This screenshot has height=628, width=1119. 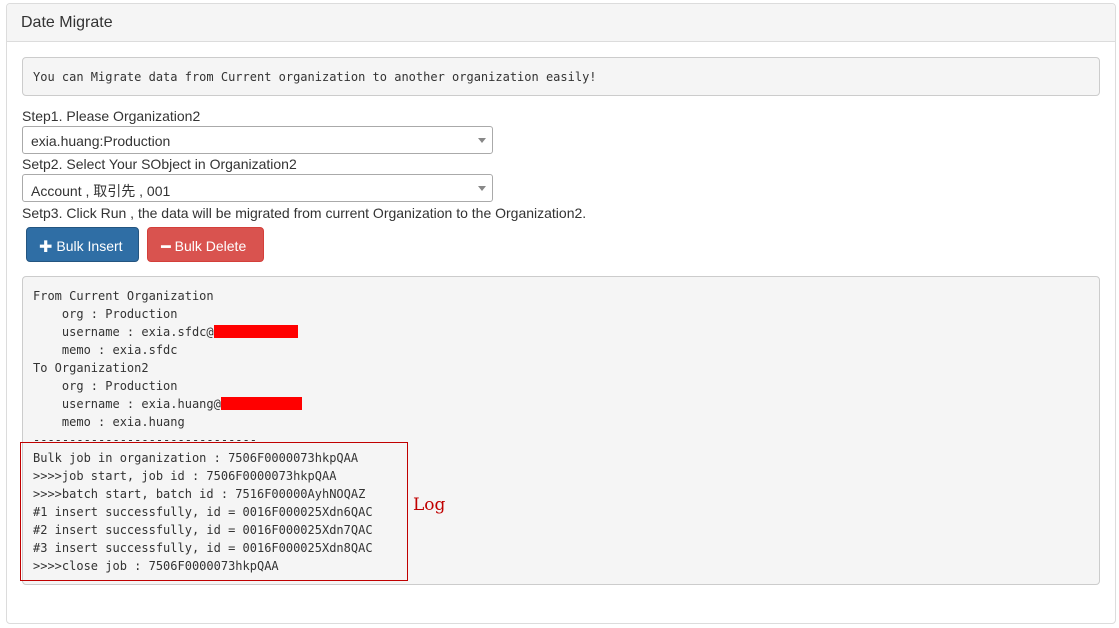 I want to click on to-memo: memo : exia.huang, so click(x=109, y=422).